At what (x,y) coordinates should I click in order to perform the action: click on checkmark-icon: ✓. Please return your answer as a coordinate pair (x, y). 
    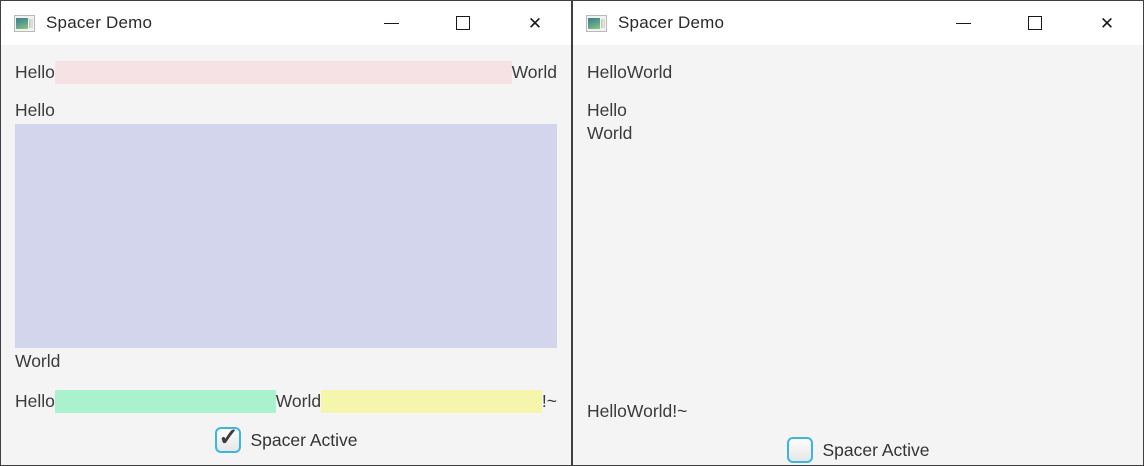
    Looking at the image, I should click on (228, 437).